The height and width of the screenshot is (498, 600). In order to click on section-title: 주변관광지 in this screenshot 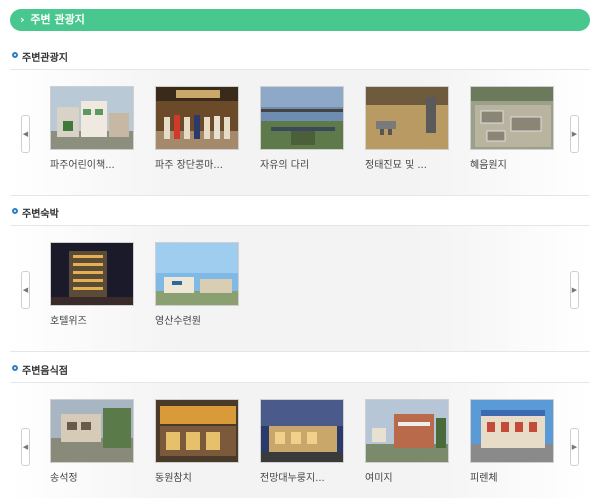, I will do `click(45, 58)`.